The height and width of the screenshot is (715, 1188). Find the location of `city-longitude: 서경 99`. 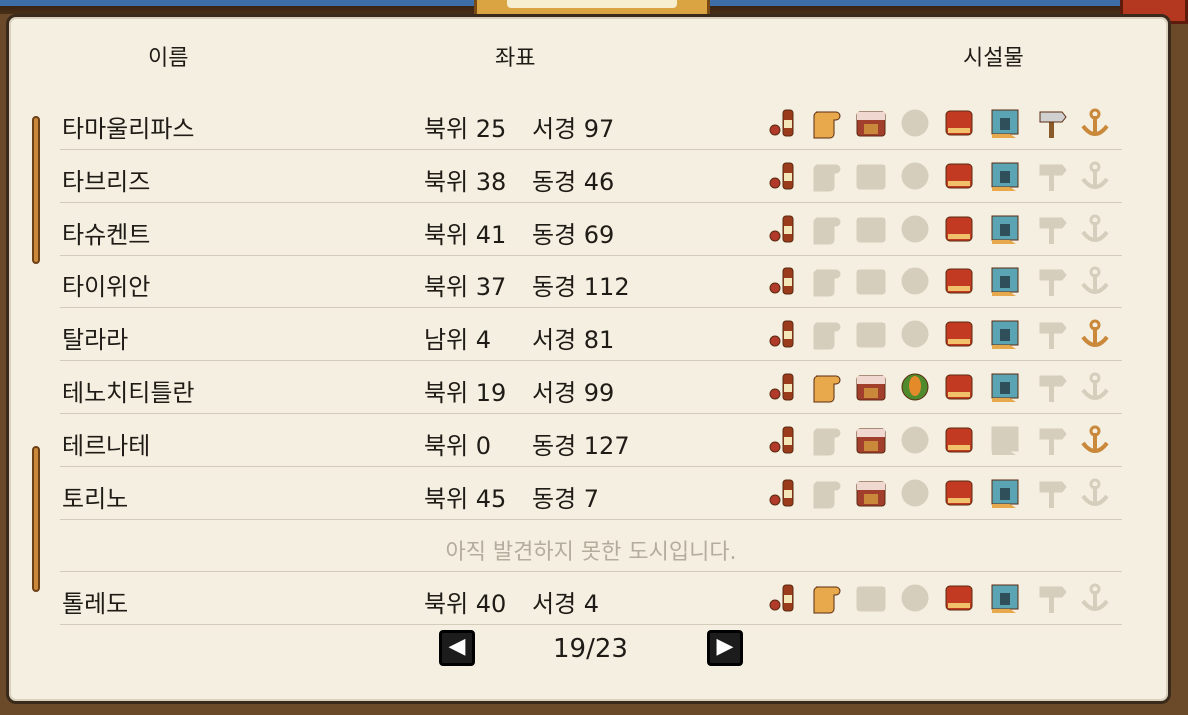

city-longitude: 서경 99 is located at coordinates (573, 393).